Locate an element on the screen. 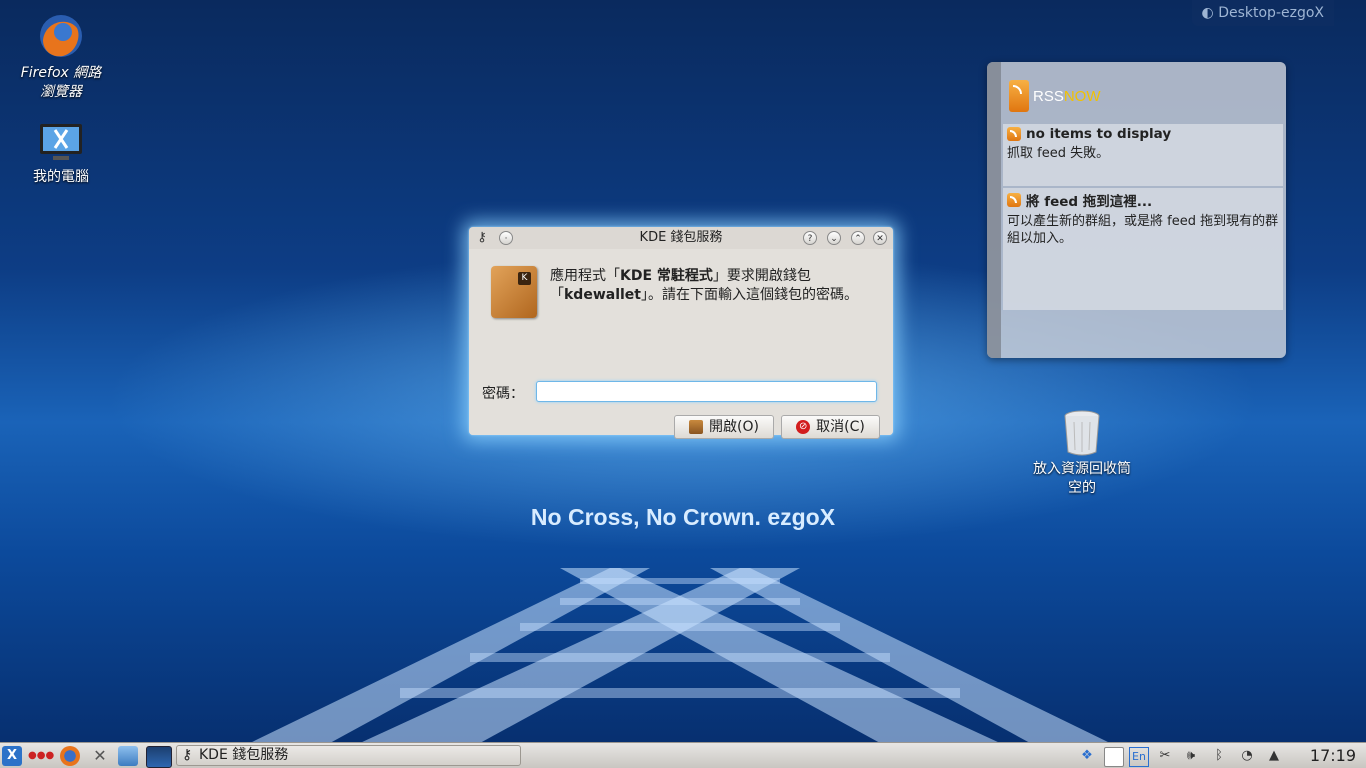  cancel-icon: ⊘ is located at coordinates (803, 427).